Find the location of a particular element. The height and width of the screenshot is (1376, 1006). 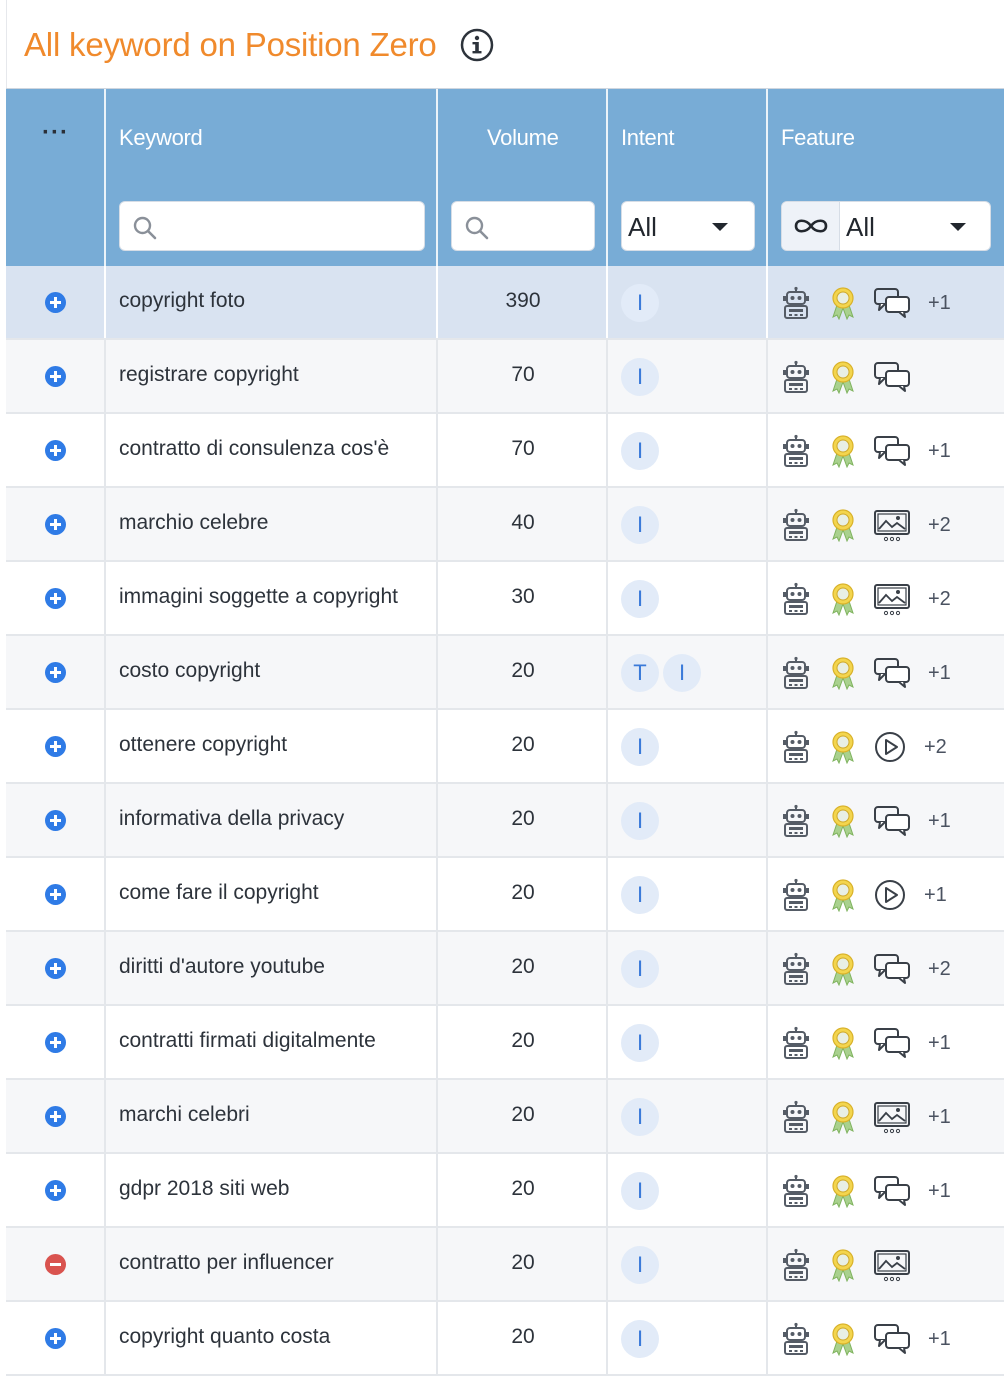

search-icon is located at coordinates (477, 228).